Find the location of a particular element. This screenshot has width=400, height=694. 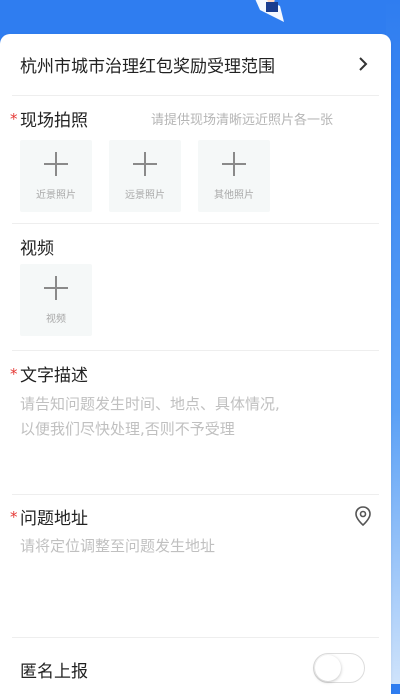

anonymous-toggle is located at coordinates (339, 668).